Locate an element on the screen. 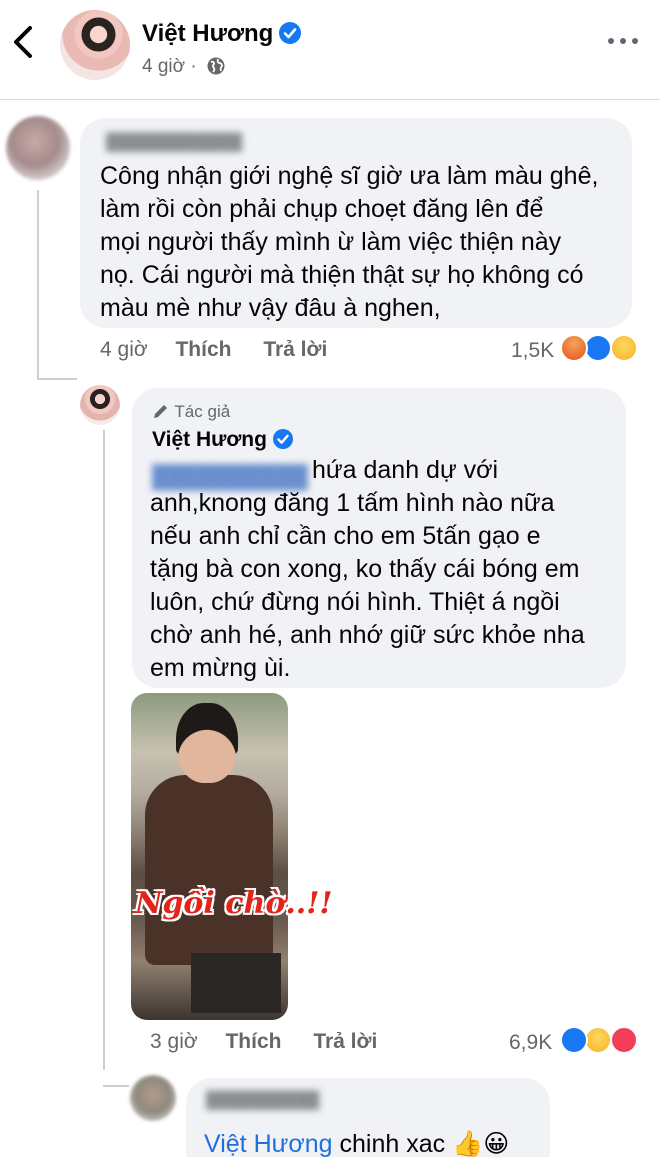 Image resolution: width=660 pixels, height=1157 pixels. comment-time: 4 giờ is located at coordinates (124, 349).